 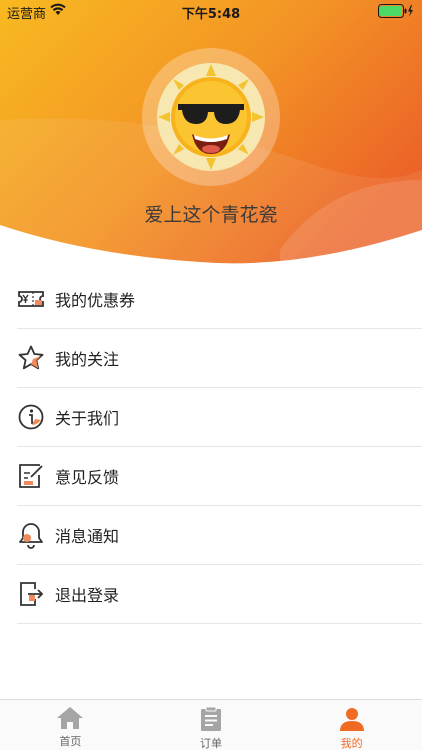 I want to click on menu-item-coupons: 我的优惠券, so click(x=219, y=299).